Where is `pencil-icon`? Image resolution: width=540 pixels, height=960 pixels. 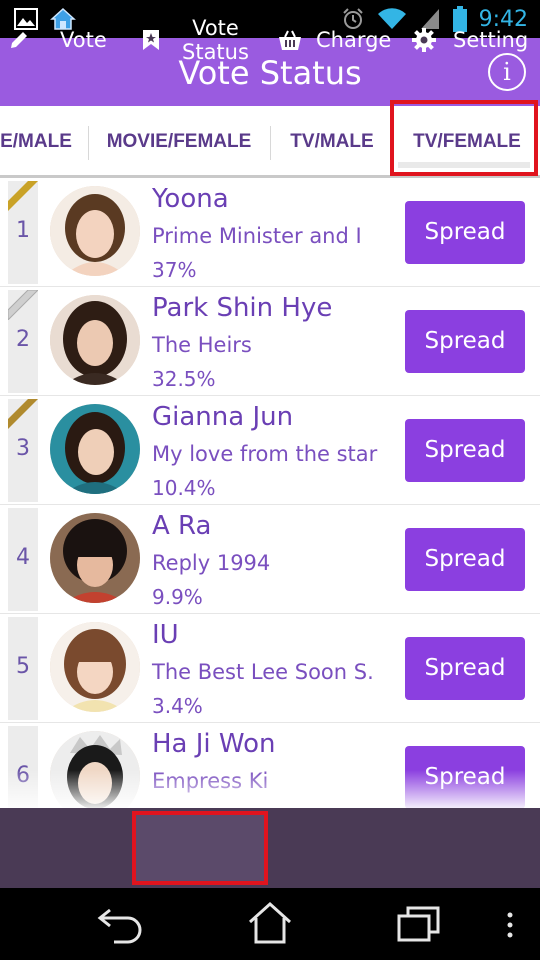 pencil-icon is located at coordinates (19, 40).